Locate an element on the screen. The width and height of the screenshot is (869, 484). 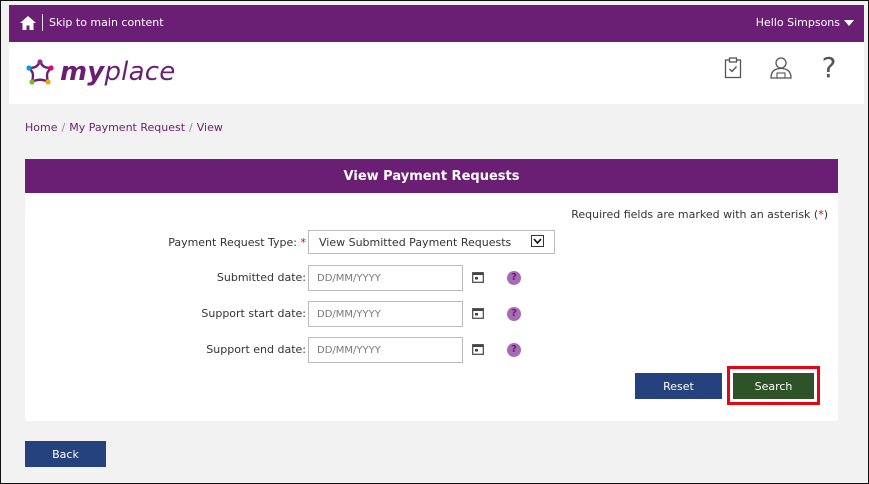
breadcrumb-home: Home is located at coordinates (41, 127).